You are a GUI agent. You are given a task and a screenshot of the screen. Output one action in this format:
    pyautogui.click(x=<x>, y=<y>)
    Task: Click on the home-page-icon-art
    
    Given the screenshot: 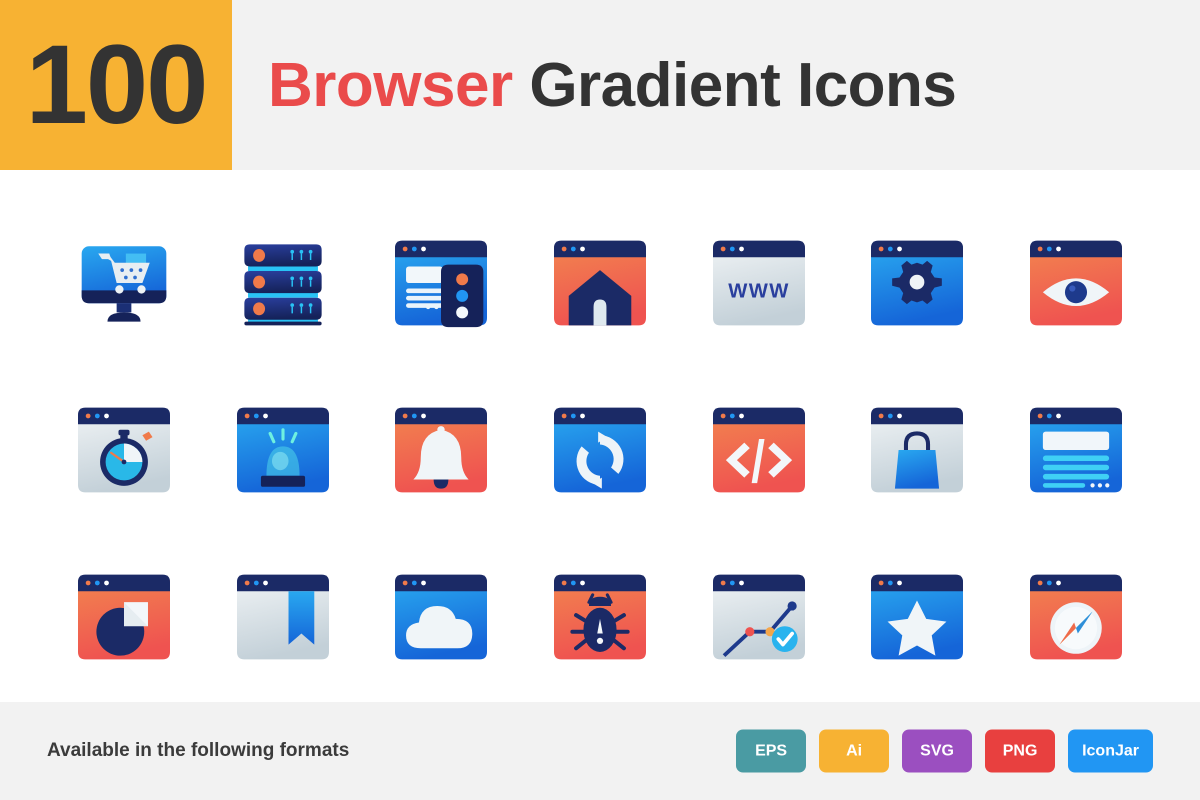 What is the action you would take?
    pyautogui.click(x=599, y=283)
    